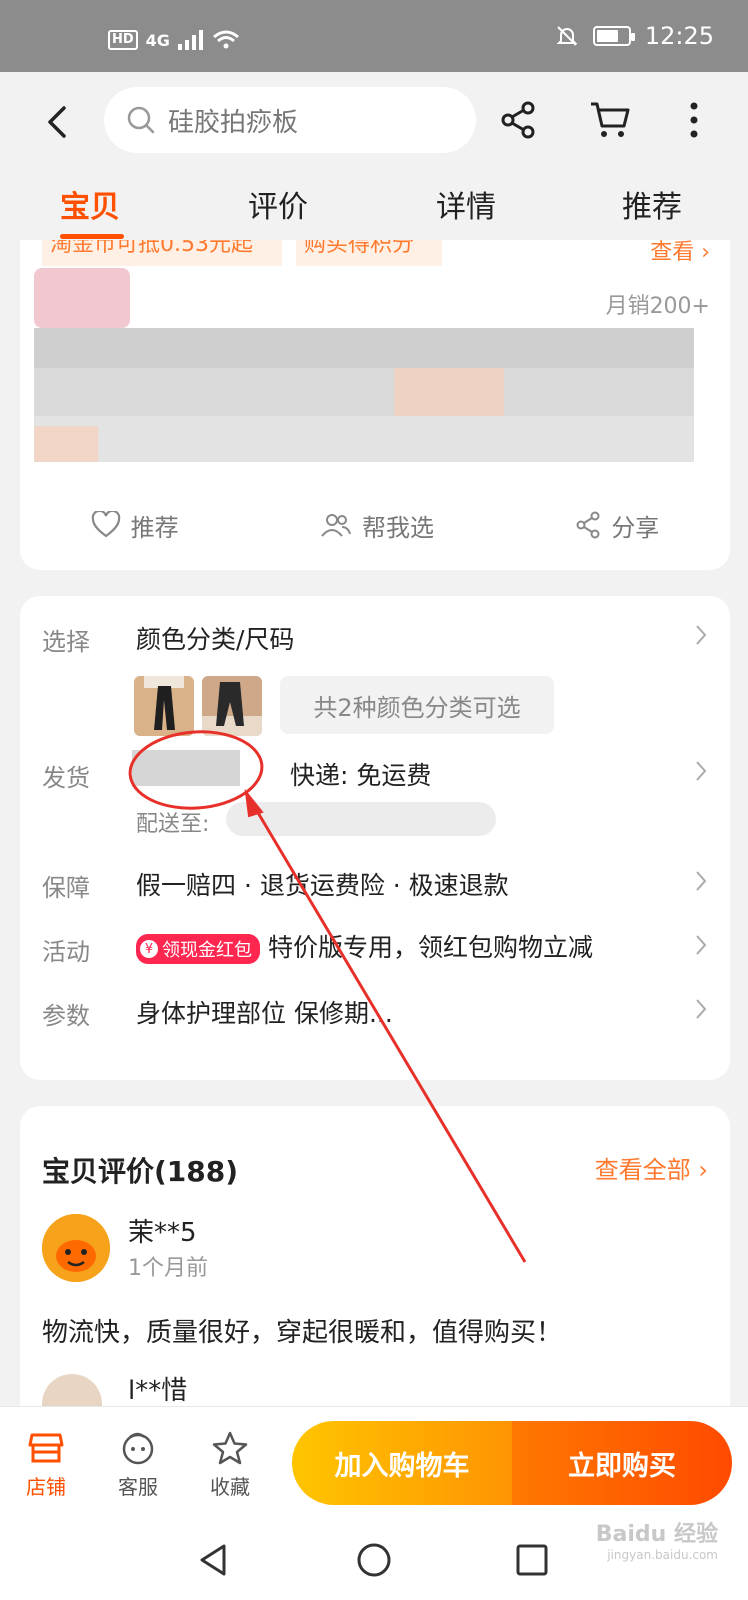 Image resolution: width=748 pixels, height=1600 pixels. What do you see at coordinates (162, 1233) in the screenshot?
I see `review-username: 茉**5` at bounding box center [162, 1233].